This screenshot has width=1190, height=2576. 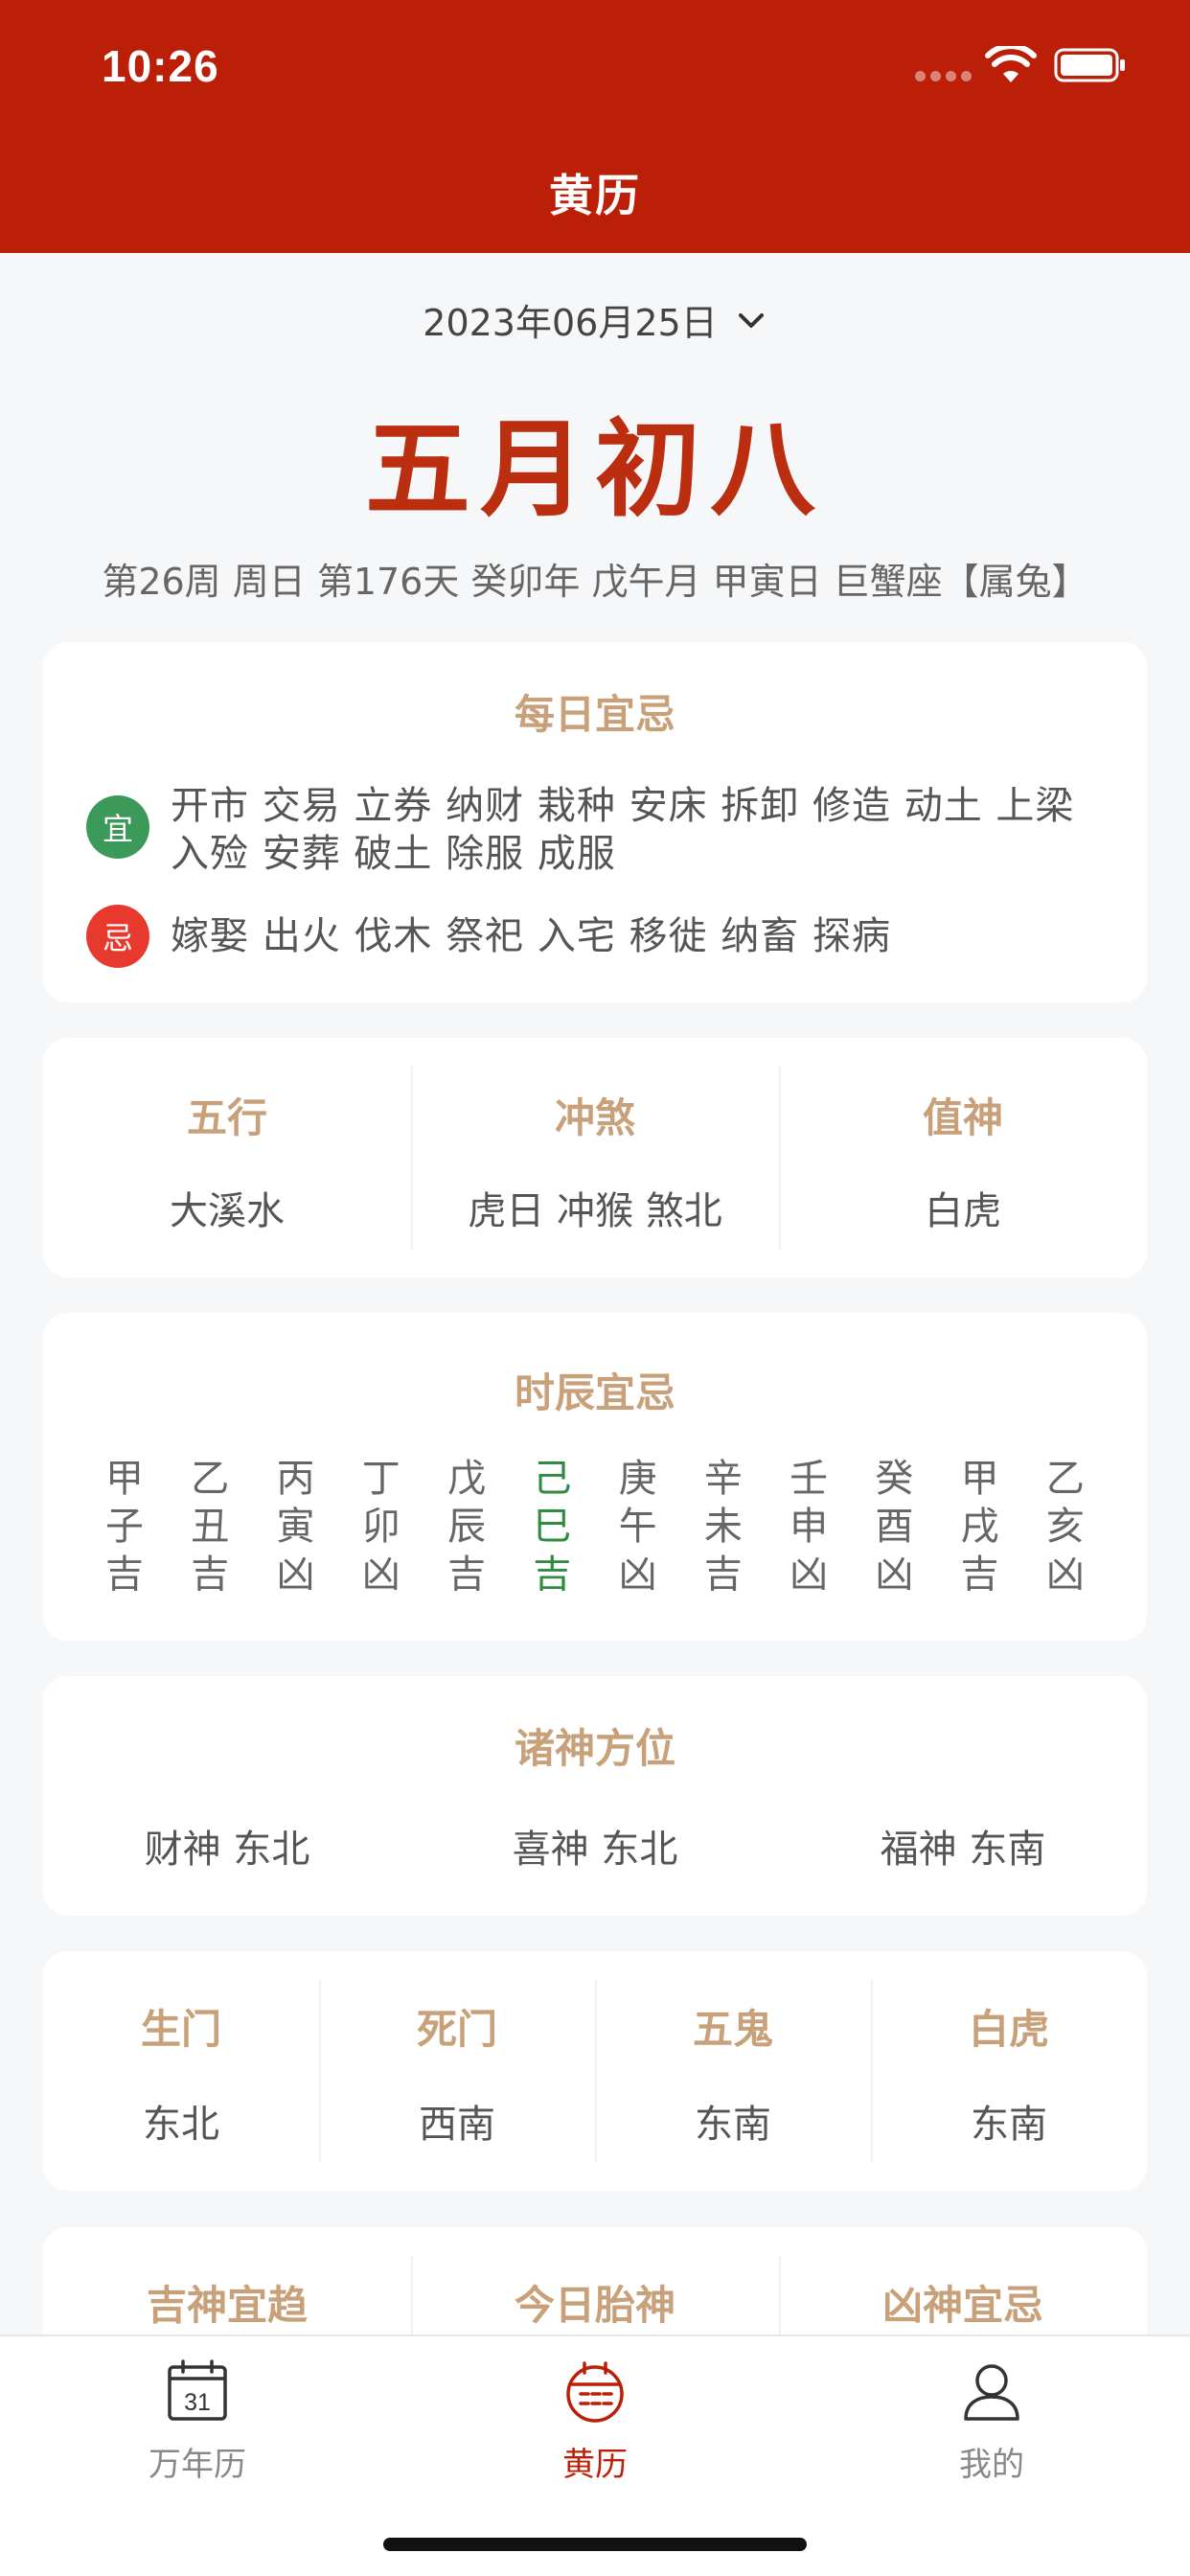 I want to click on shichen-column: 丁卯凶, so click(x=381, y=1527).